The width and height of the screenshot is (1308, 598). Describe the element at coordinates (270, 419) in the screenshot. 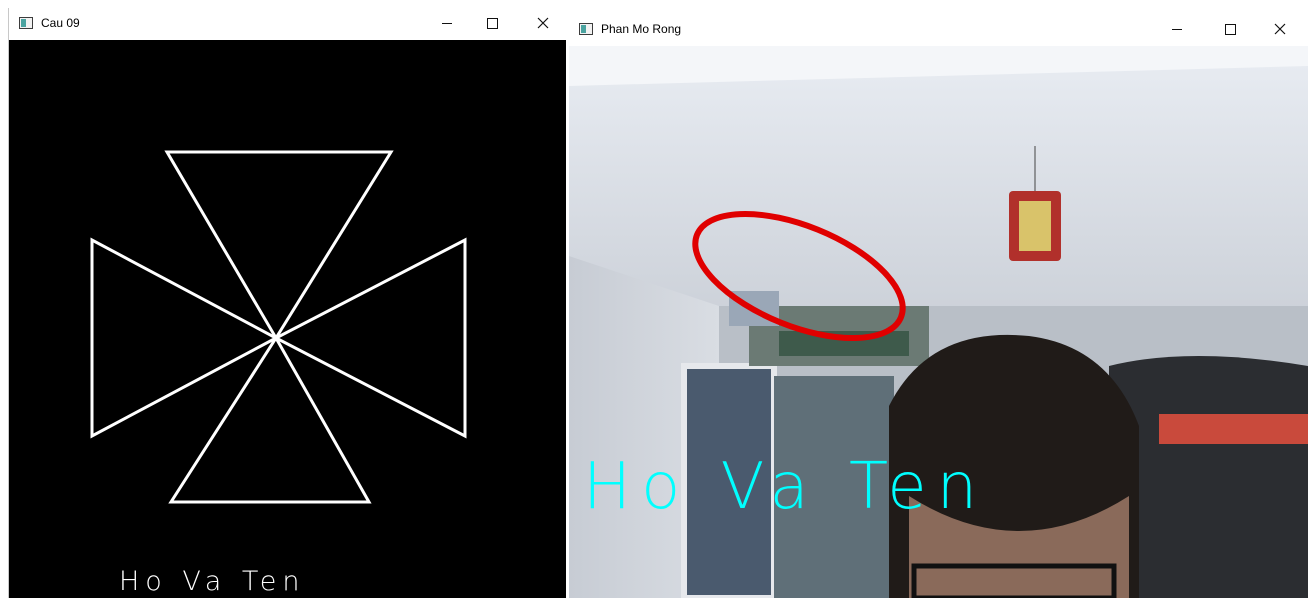

I see `bottom-triangle` at that location.